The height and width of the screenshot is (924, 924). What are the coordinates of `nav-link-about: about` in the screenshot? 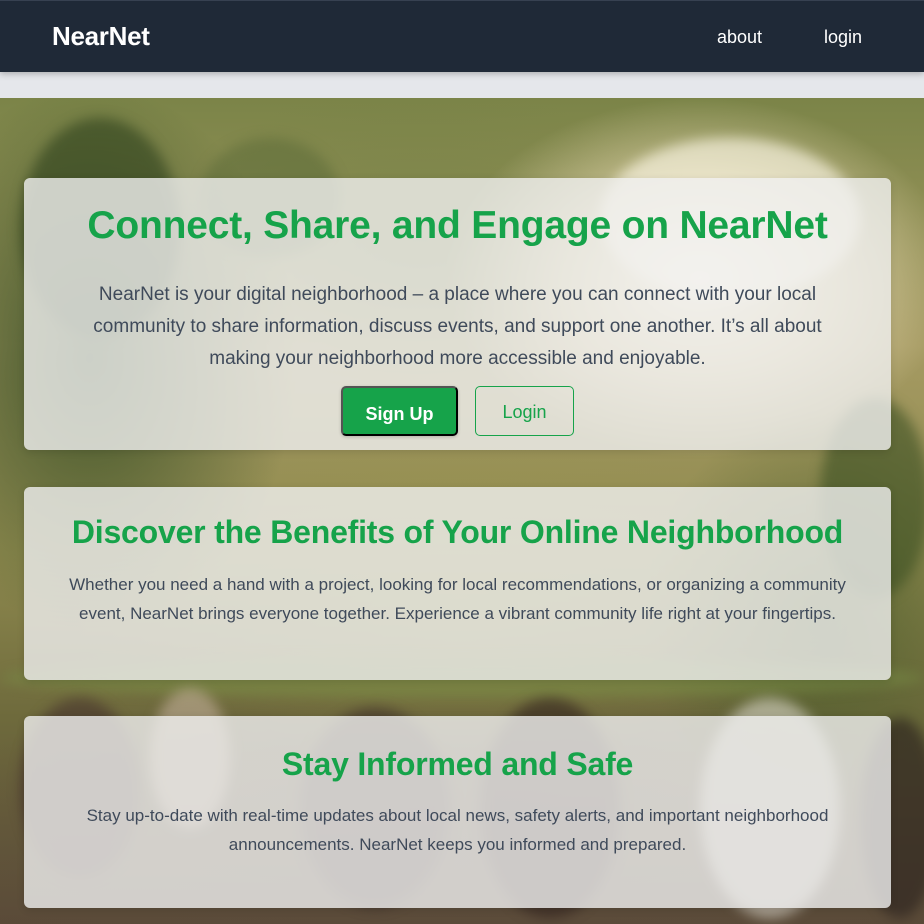 It's located at (739, 37).